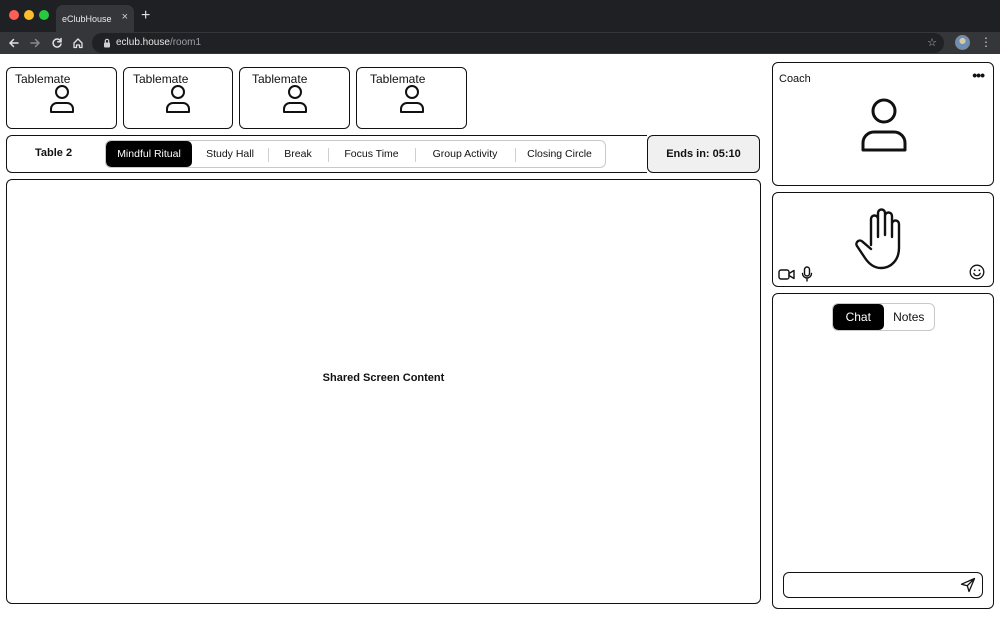 This screenshot has height=625, width=1000. Describe the element at coordinates (371, 154) in the screenshot. I see `segment-focus-time: Focus Time` at that location.